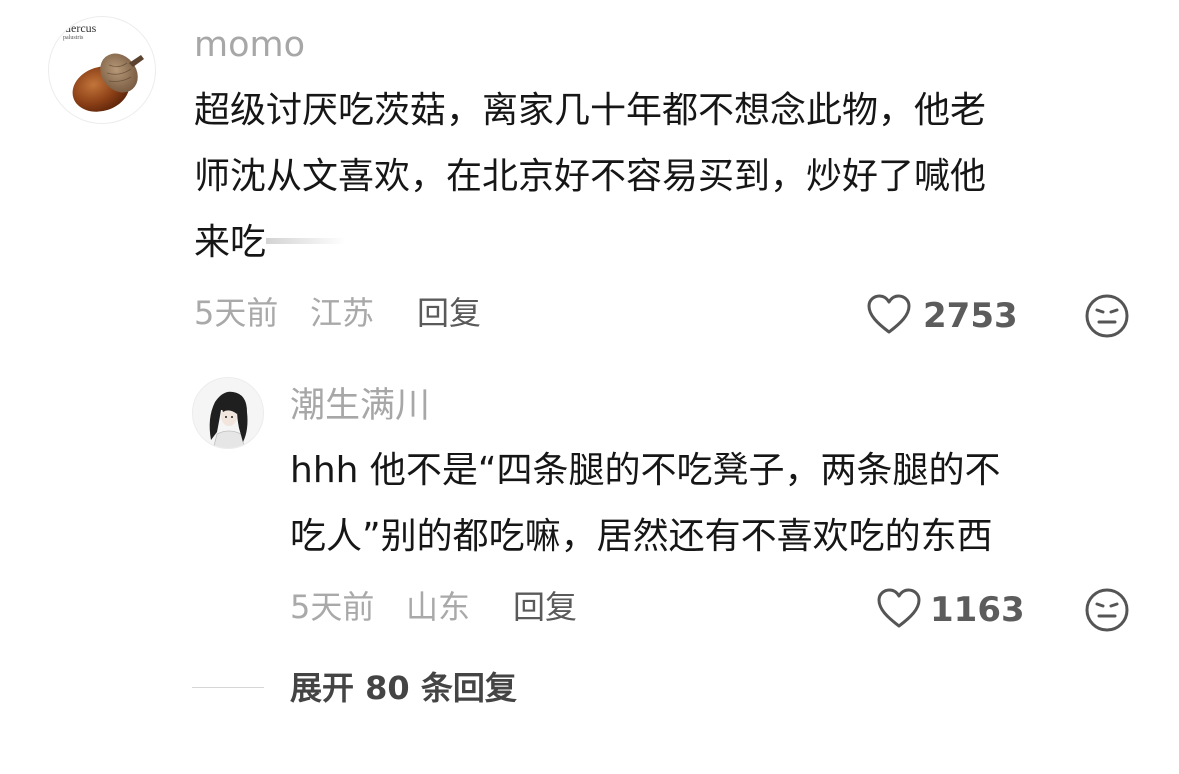 The width and height of the screenshot is (1179, 774). I want to click on comment-location: 江苏, so click(342, 313).